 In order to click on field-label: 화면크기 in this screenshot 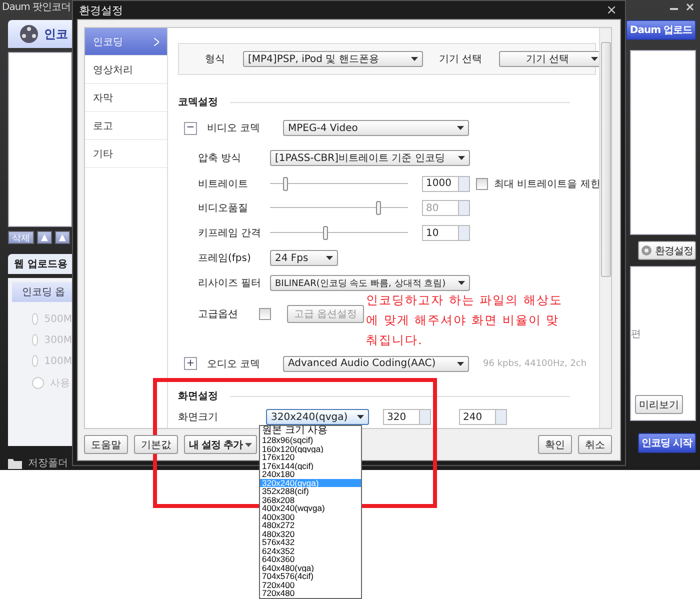, I will do `click(198, 417)`.